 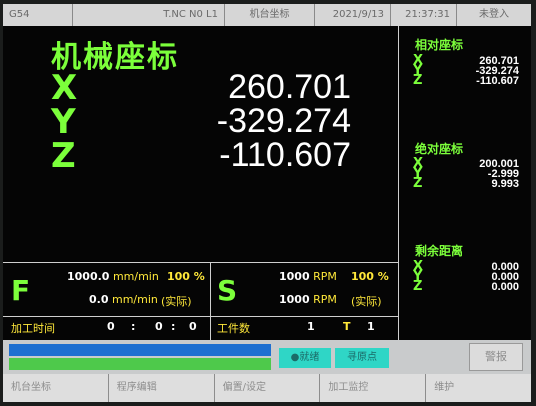 I want to click on feed-unit-2: mm/min, so click(x=135, y=299).